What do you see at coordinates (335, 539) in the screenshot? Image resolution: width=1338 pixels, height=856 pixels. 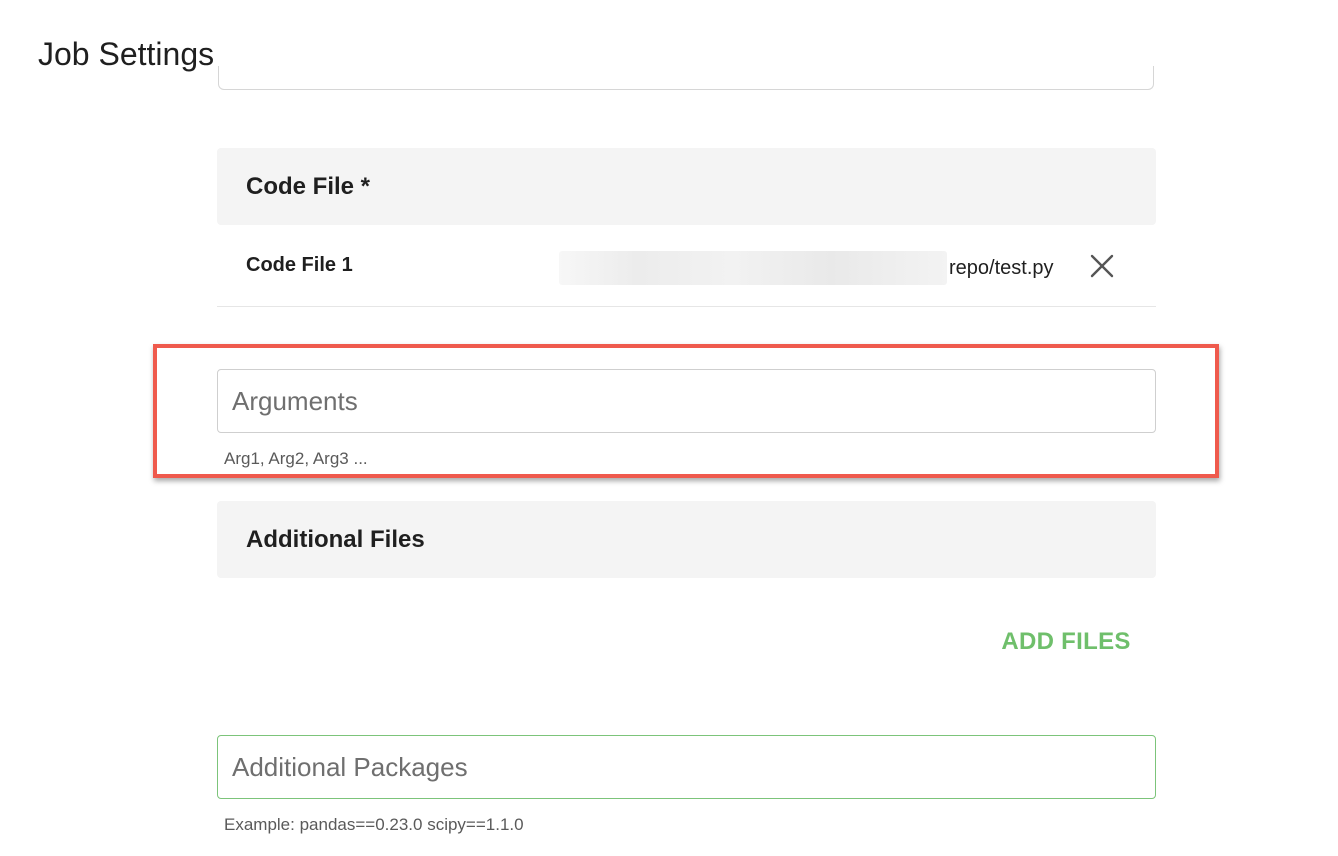 I see `additional-files-section-title: Additional Files` at bounding box center [335, 539].